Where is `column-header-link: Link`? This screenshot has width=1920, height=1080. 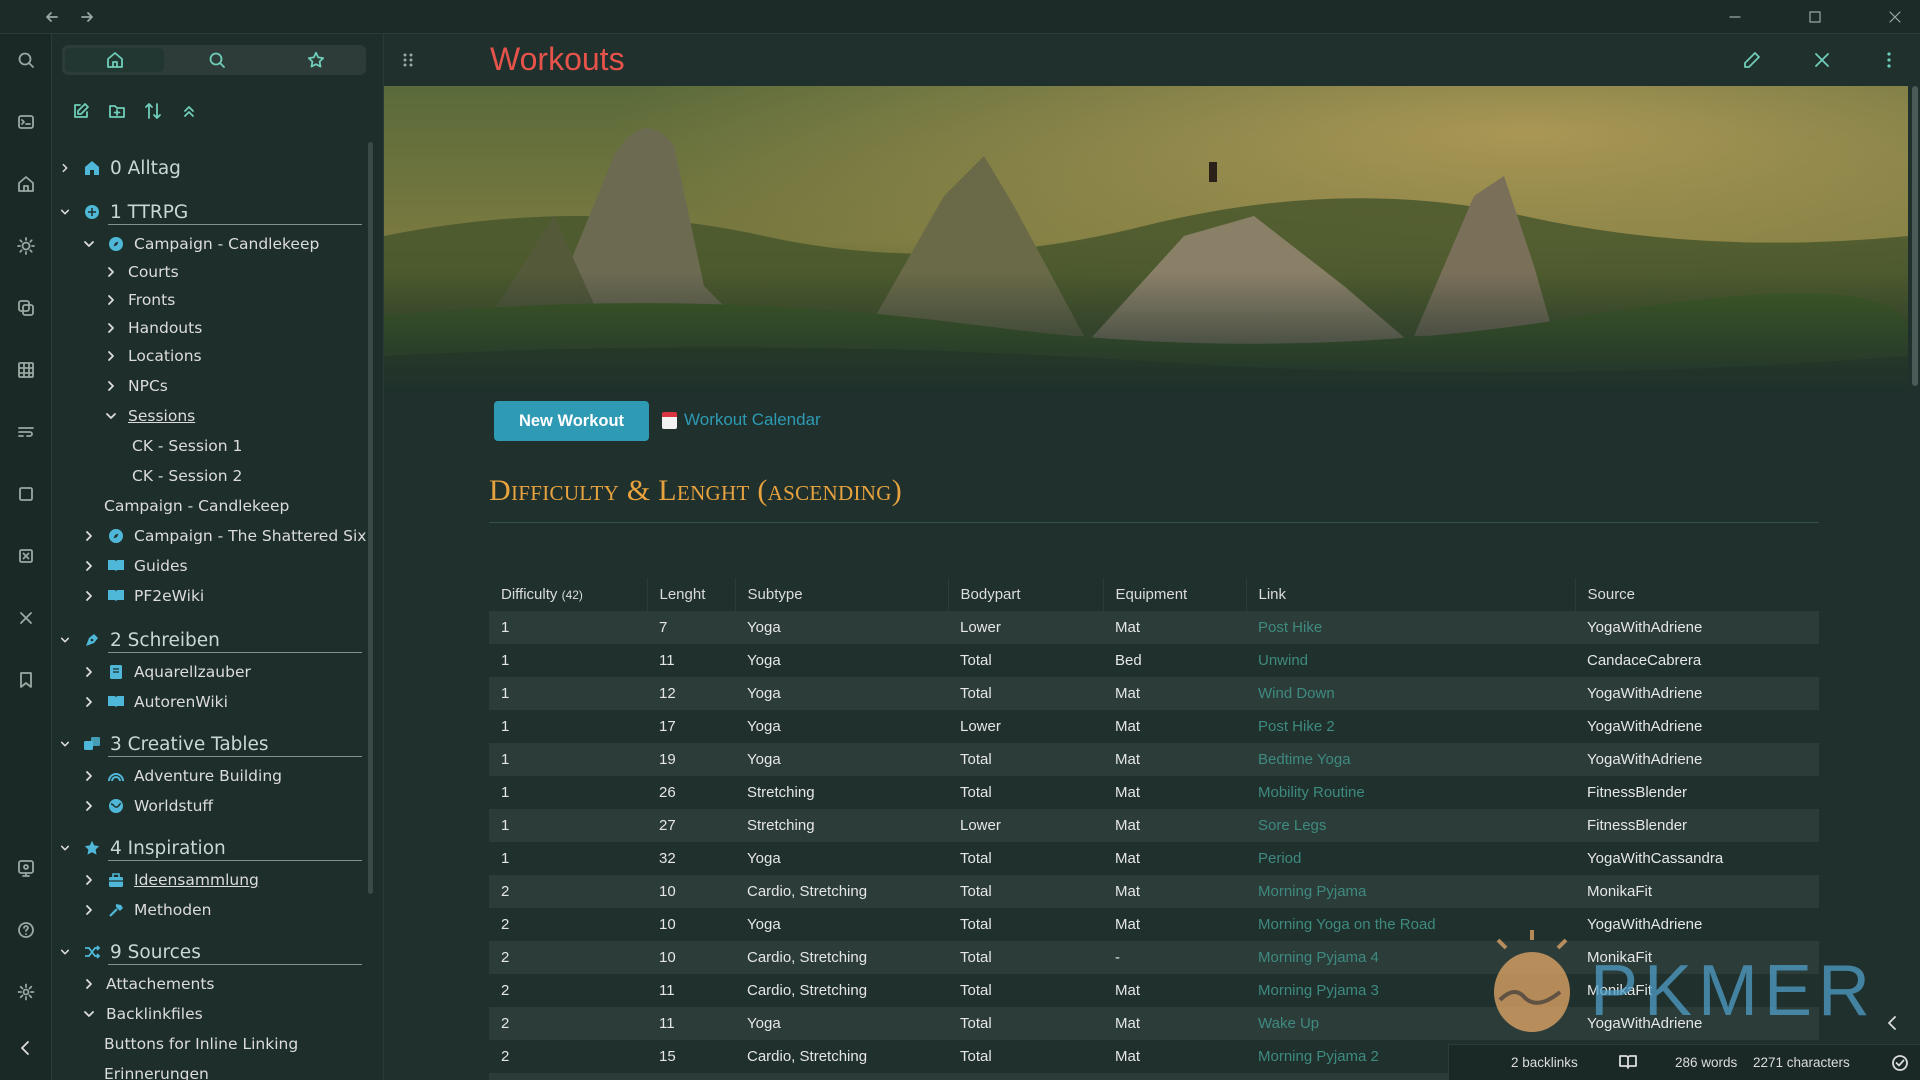
column-header-link: Link is located at coordinates (1411, 594).